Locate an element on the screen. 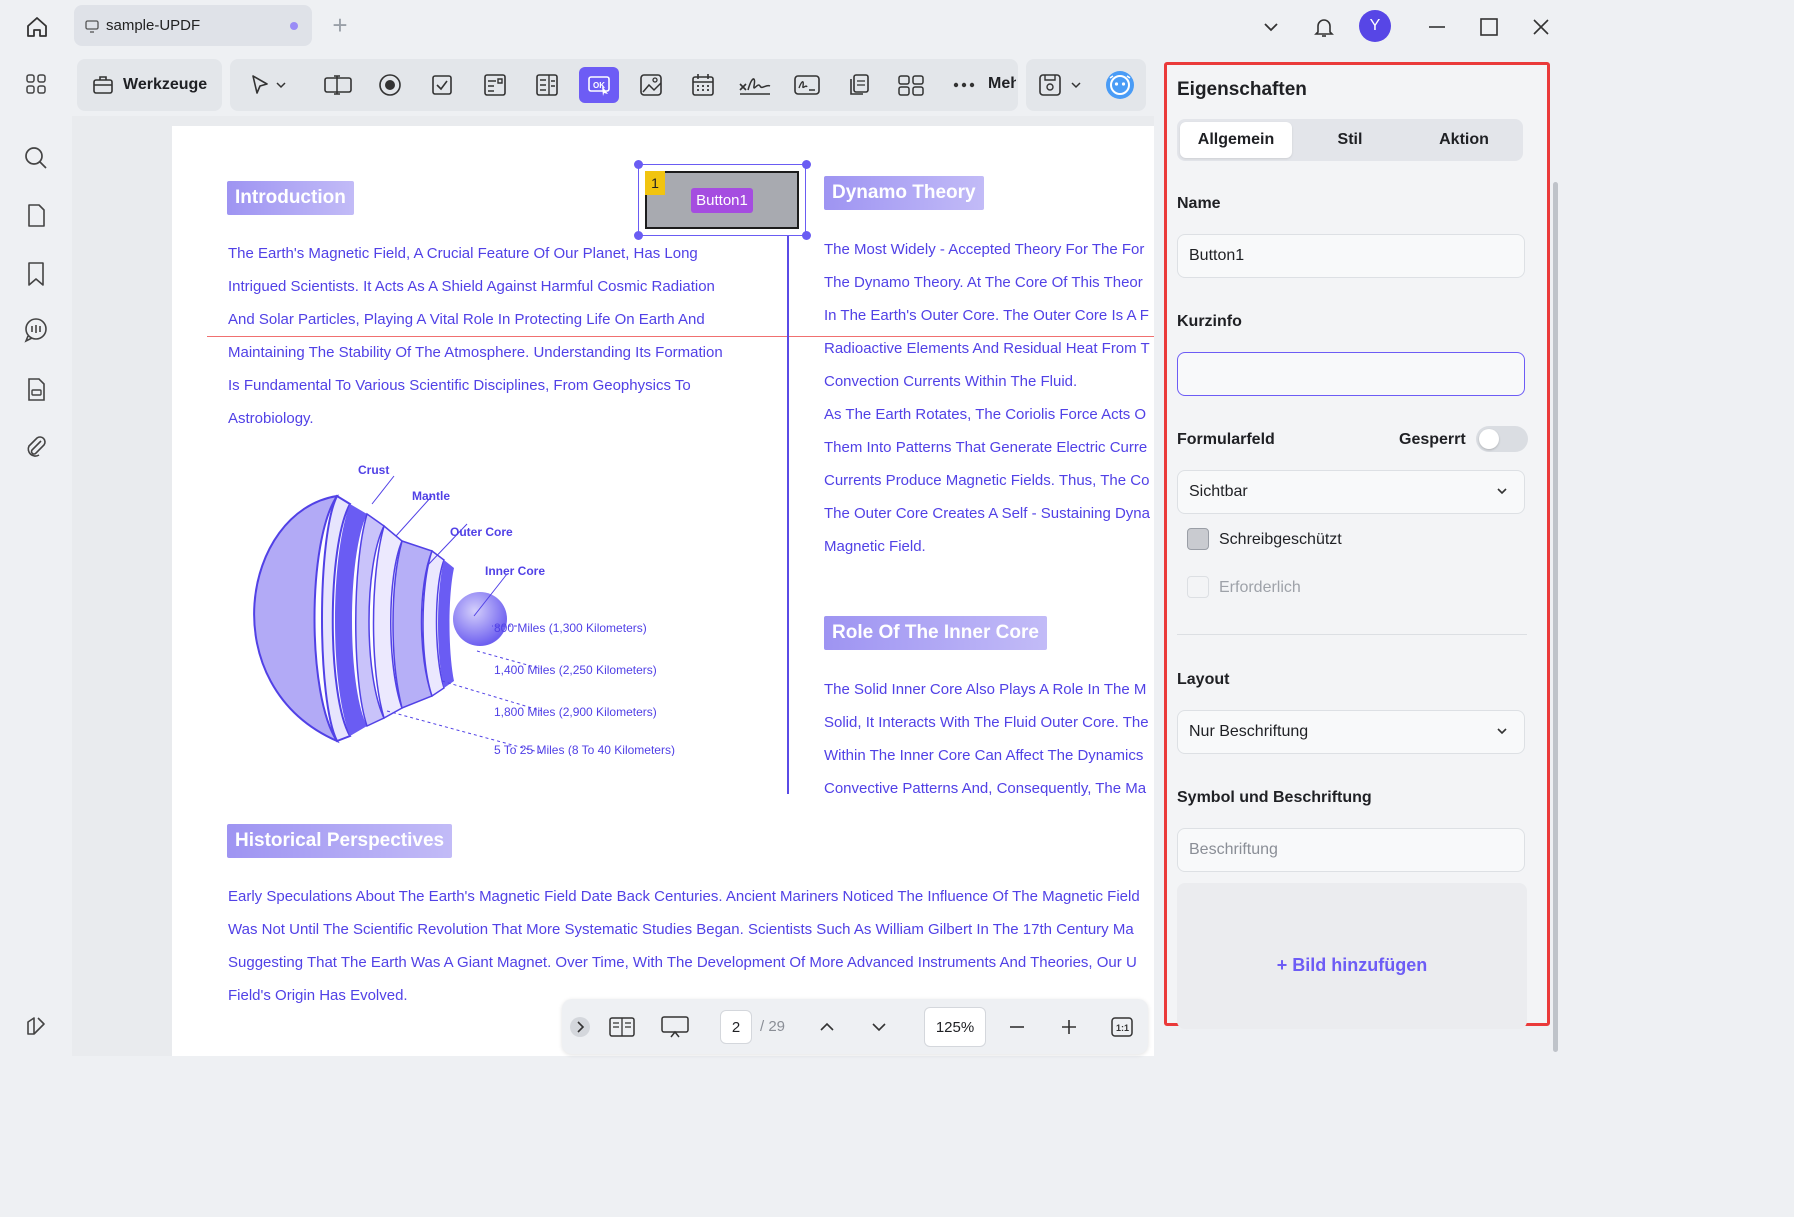 The width and height of the screenshot is (1794, 1217). slideshow-icon is located at coordinates (675, 1027).